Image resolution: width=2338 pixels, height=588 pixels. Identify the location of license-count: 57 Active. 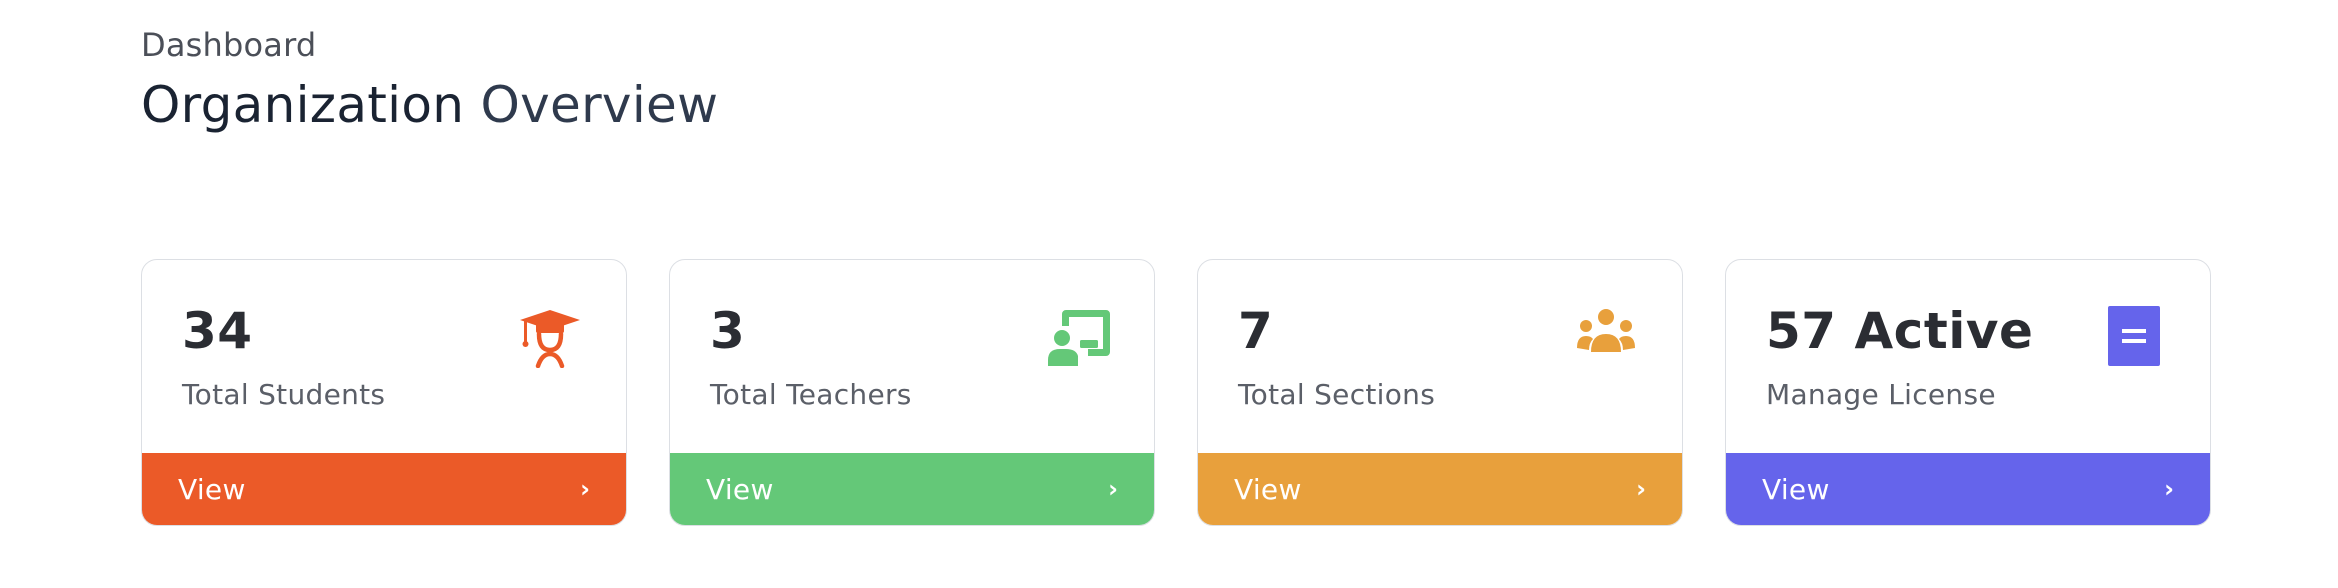
(1900, 331).